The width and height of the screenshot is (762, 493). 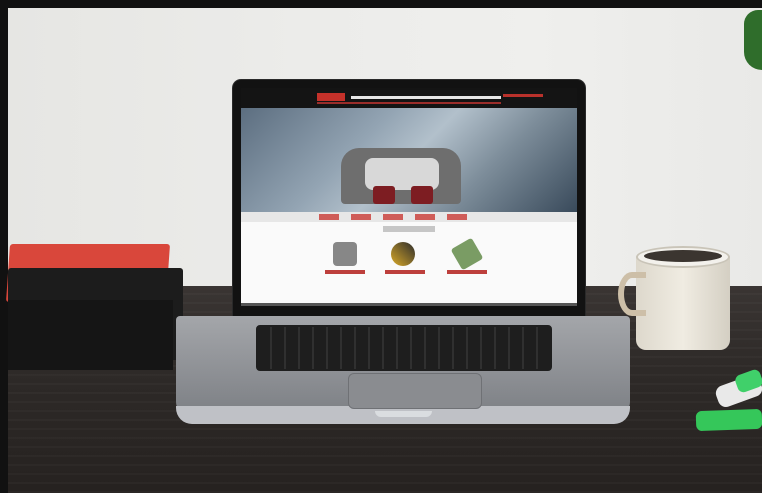 I want to click on laptop-keyboard, so click(x=404, y=348).